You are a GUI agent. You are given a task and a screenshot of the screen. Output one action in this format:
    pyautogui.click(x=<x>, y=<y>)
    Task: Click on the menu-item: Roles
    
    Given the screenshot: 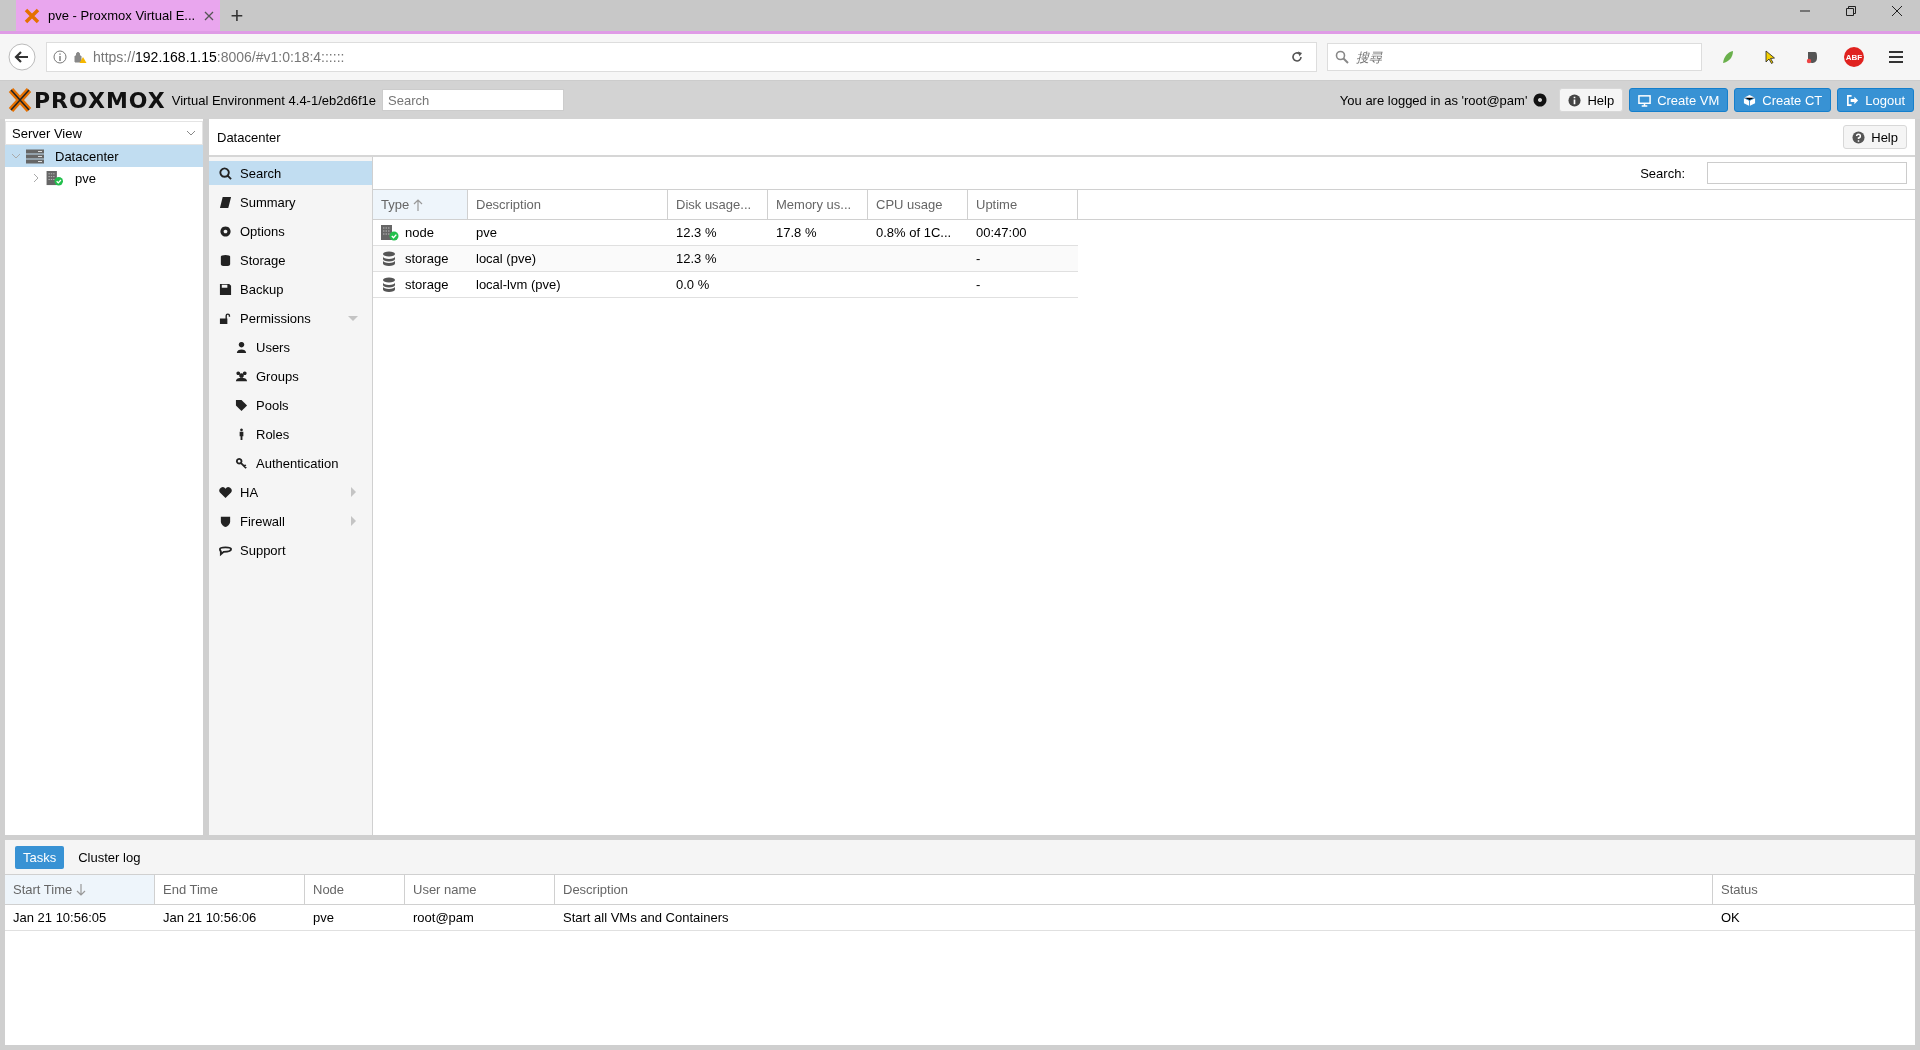 What is the action you would take?
    pyautogui.click(x=290, y=434)
    